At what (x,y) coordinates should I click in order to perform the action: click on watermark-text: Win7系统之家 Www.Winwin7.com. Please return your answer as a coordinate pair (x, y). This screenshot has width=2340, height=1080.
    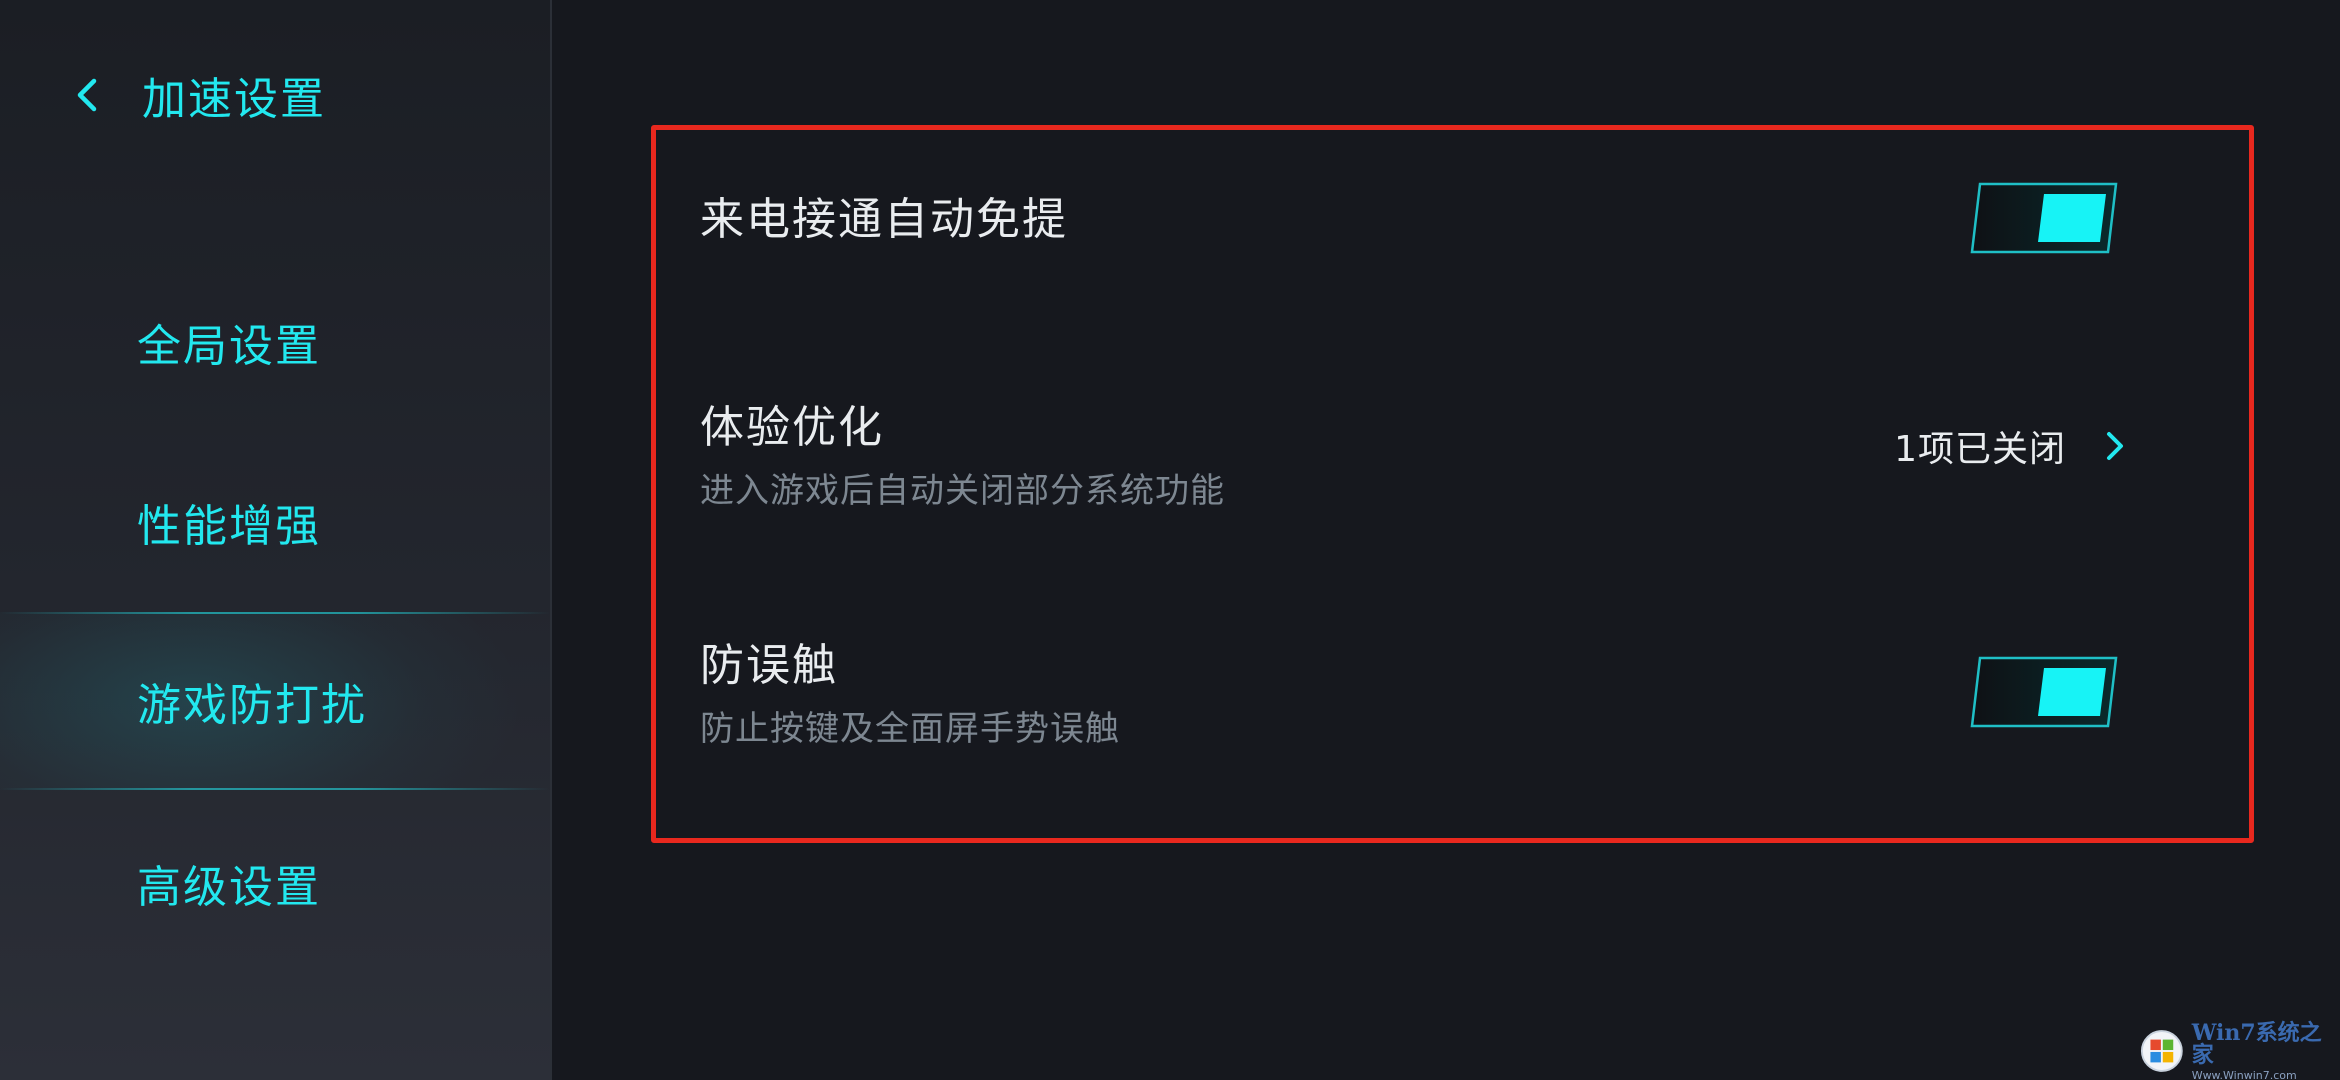
    Looking at the image, I should click on (2264, 1051).